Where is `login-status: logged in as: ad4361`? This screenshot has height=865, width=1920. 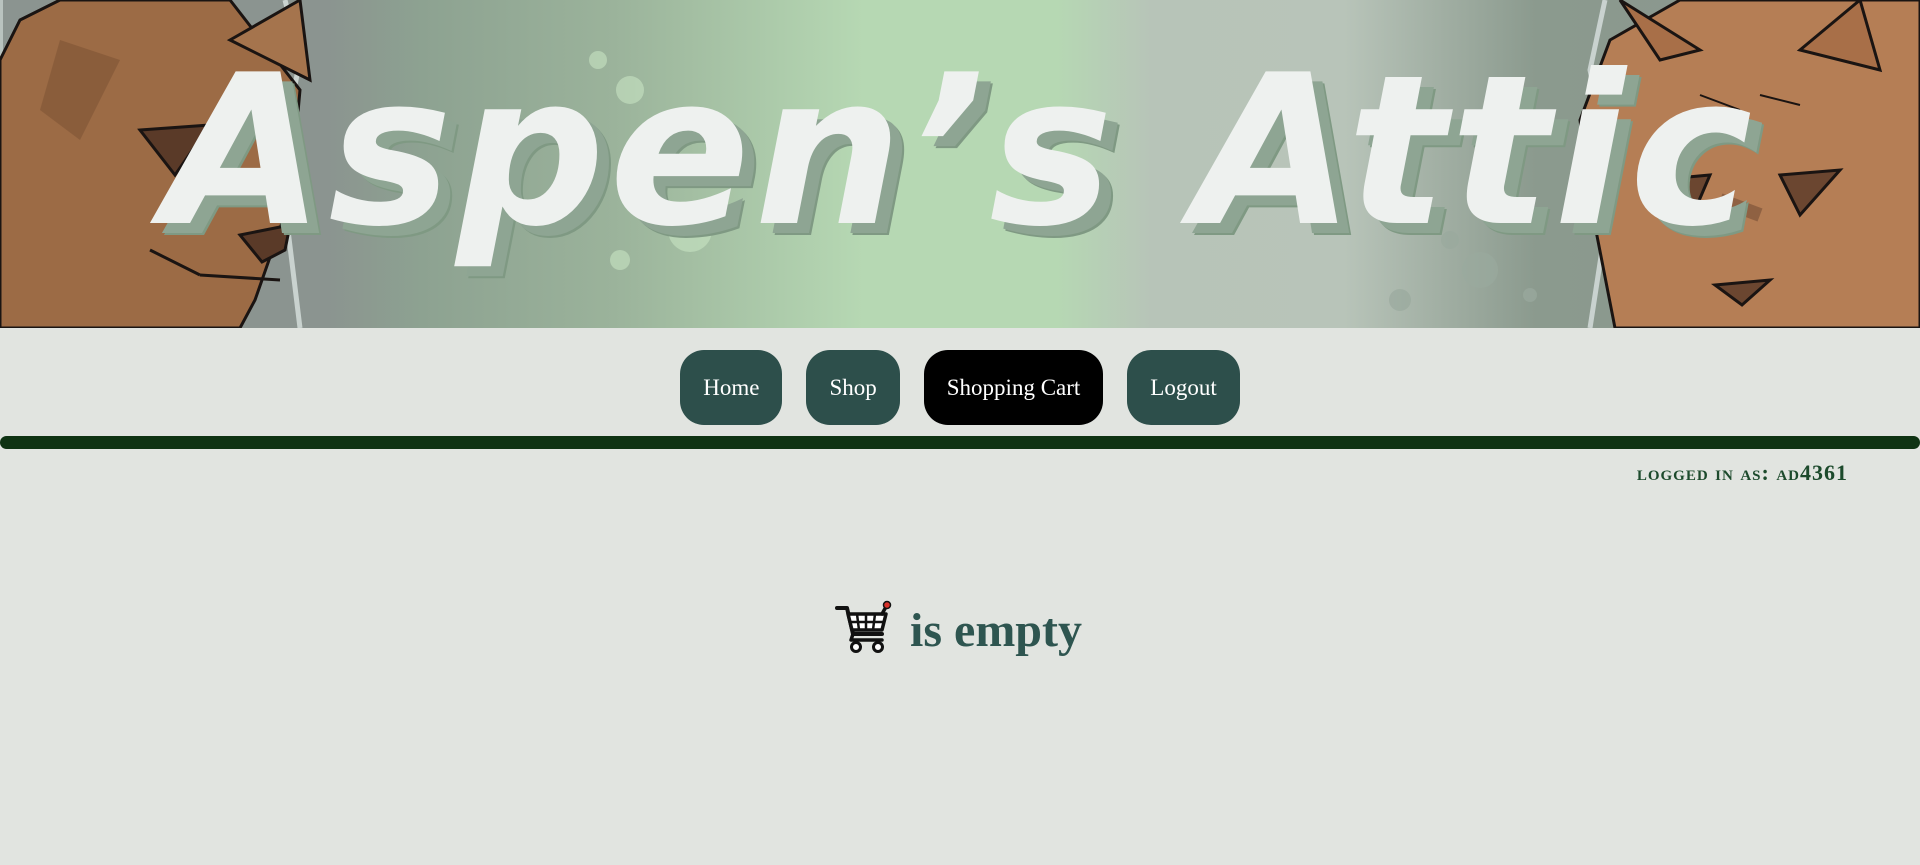
login-status: logged in as: ad4361 is located at coordinates (1742, 472).